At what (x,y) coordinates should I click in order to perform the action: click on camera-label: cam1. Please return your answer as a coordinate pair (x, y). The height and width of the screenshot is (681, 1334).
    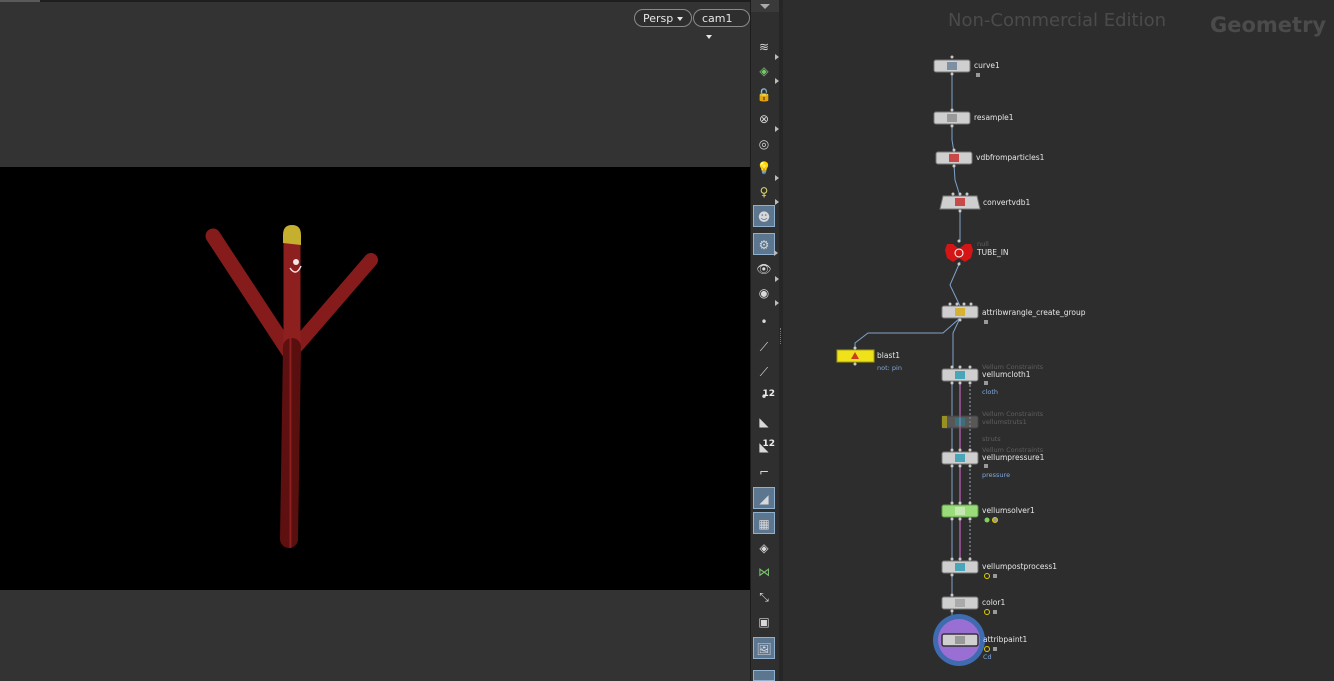
    Looking at the image, I should click on (717, 18).